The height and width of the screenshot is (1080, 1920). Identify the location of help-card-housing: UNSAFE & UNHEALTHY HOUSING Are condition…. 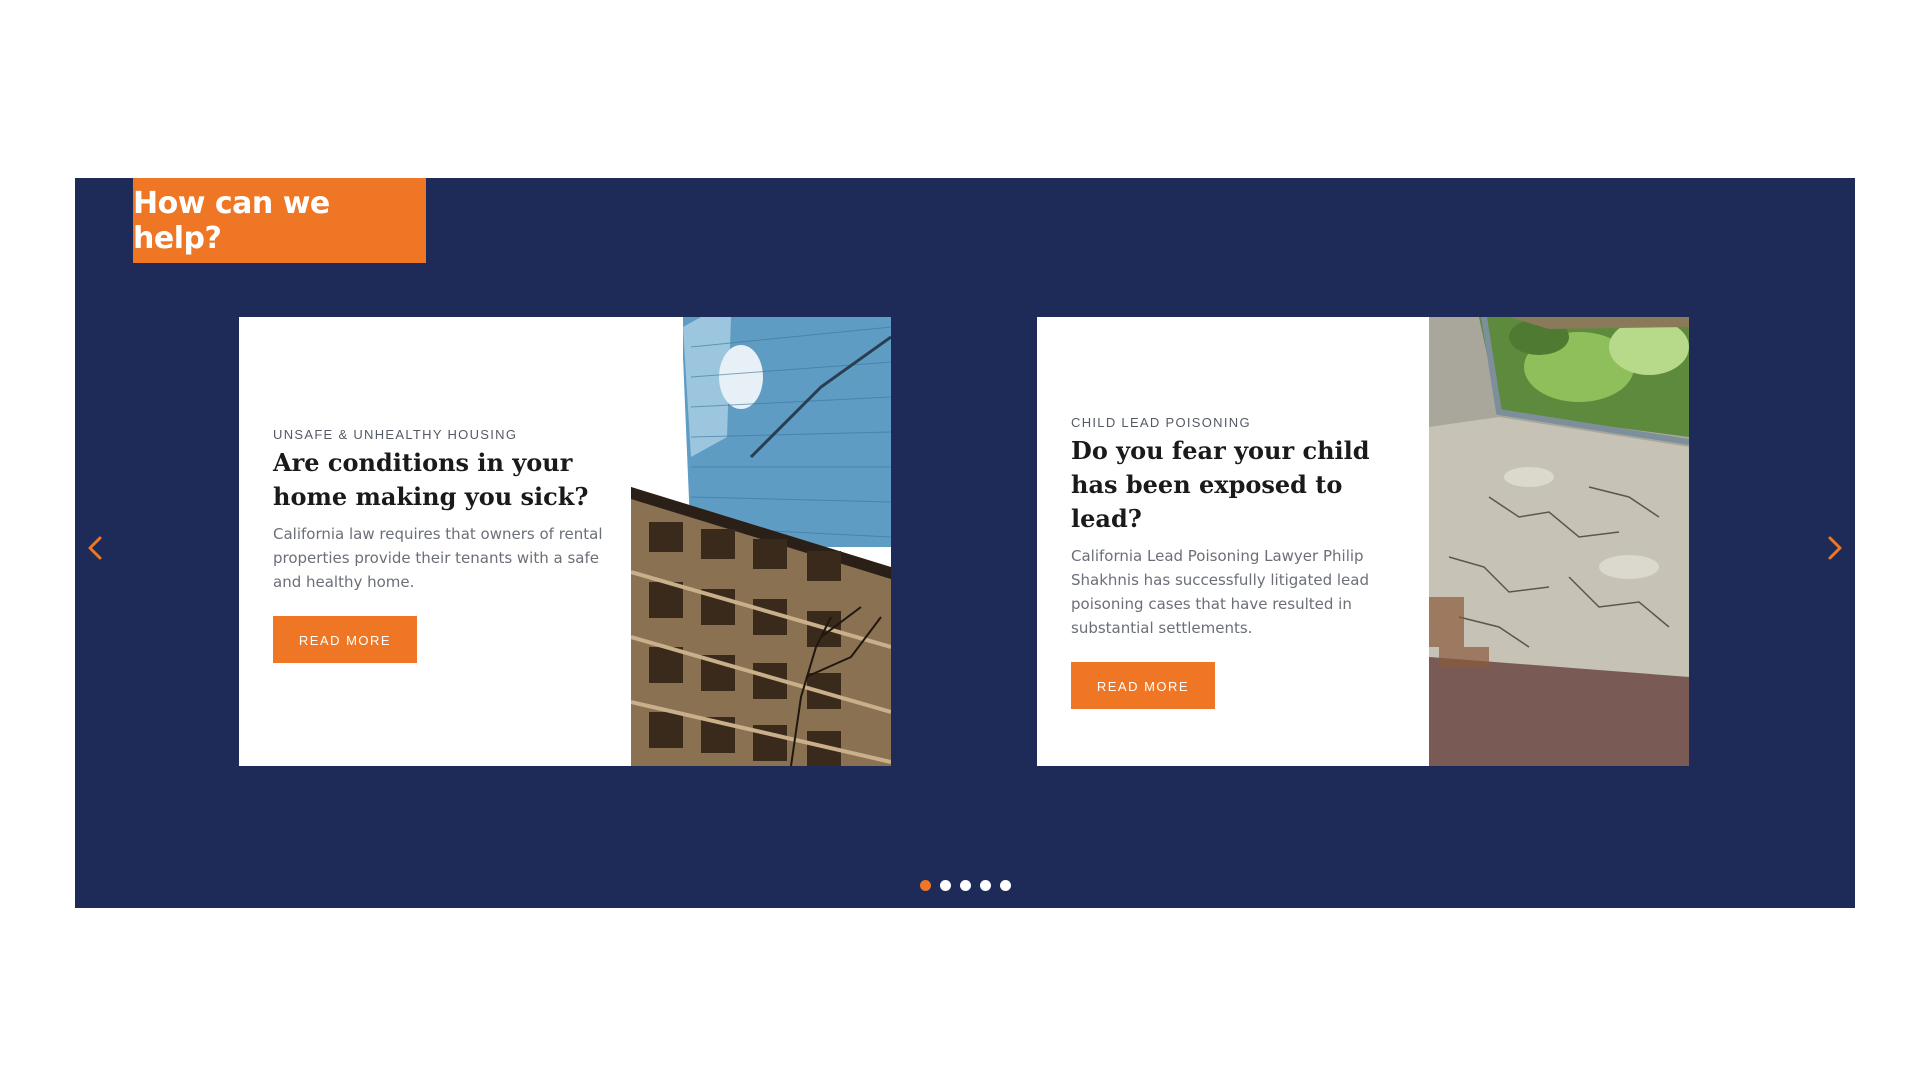
(565, 541).